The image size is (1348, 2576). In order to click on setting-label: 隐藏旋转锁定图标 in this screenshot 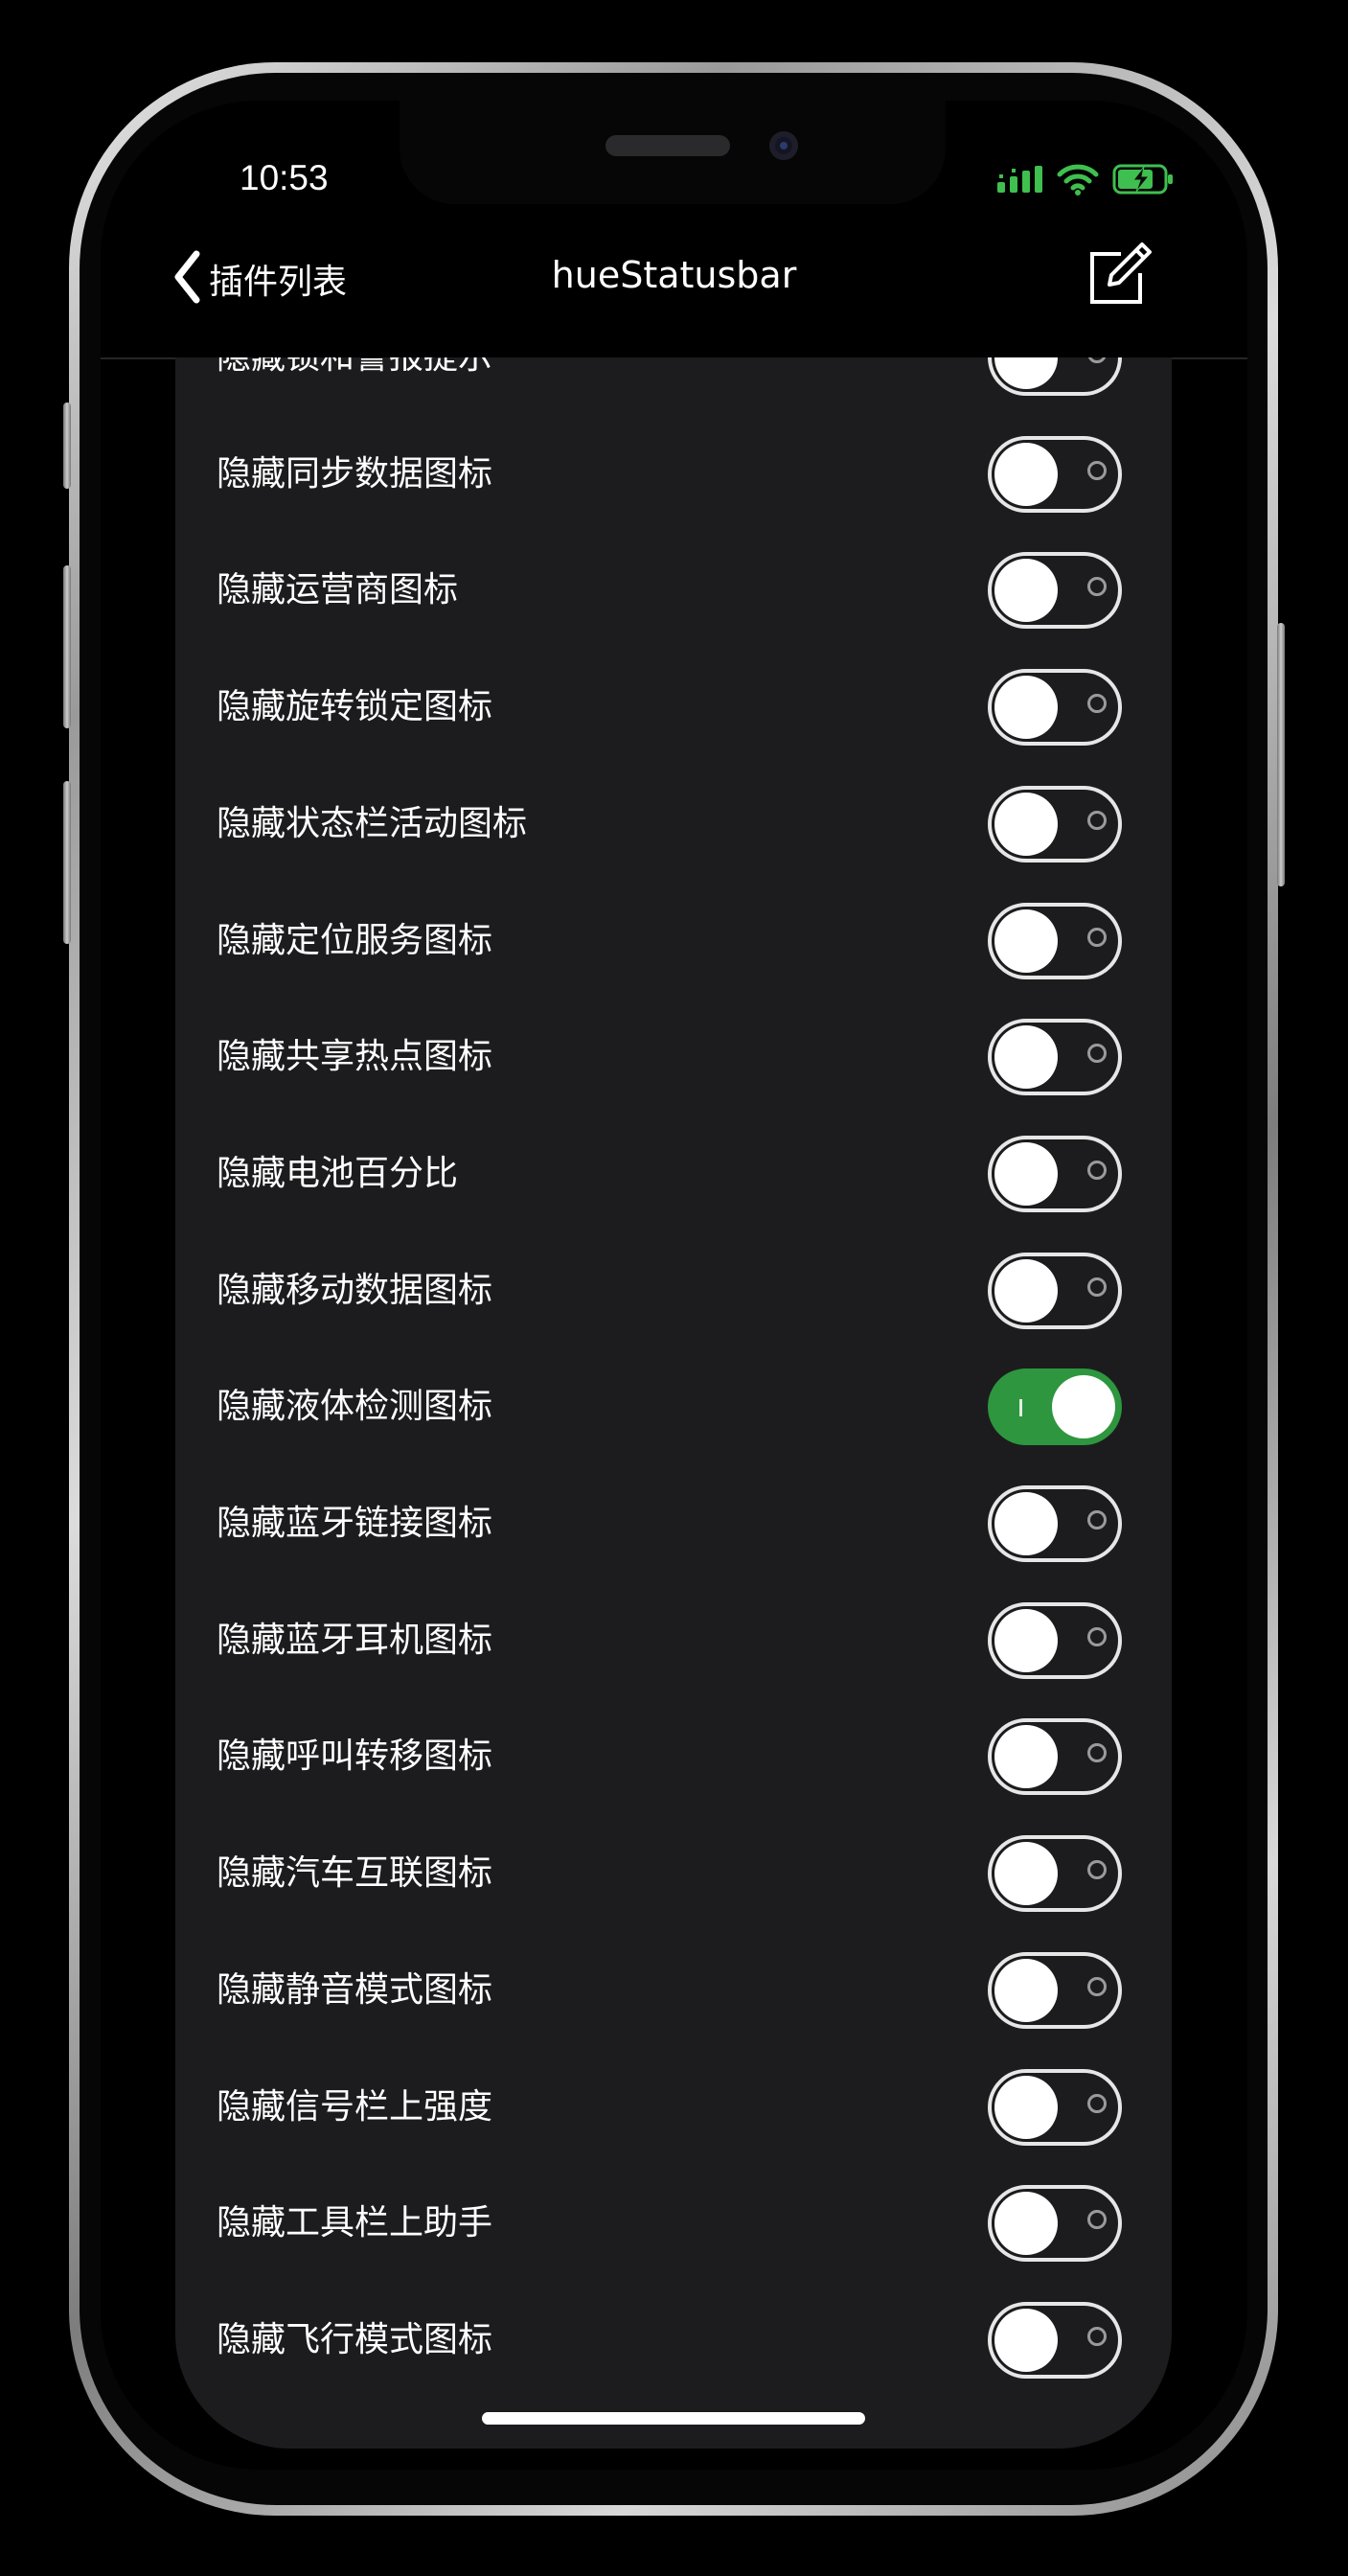, I will do `click(355, 707)`.